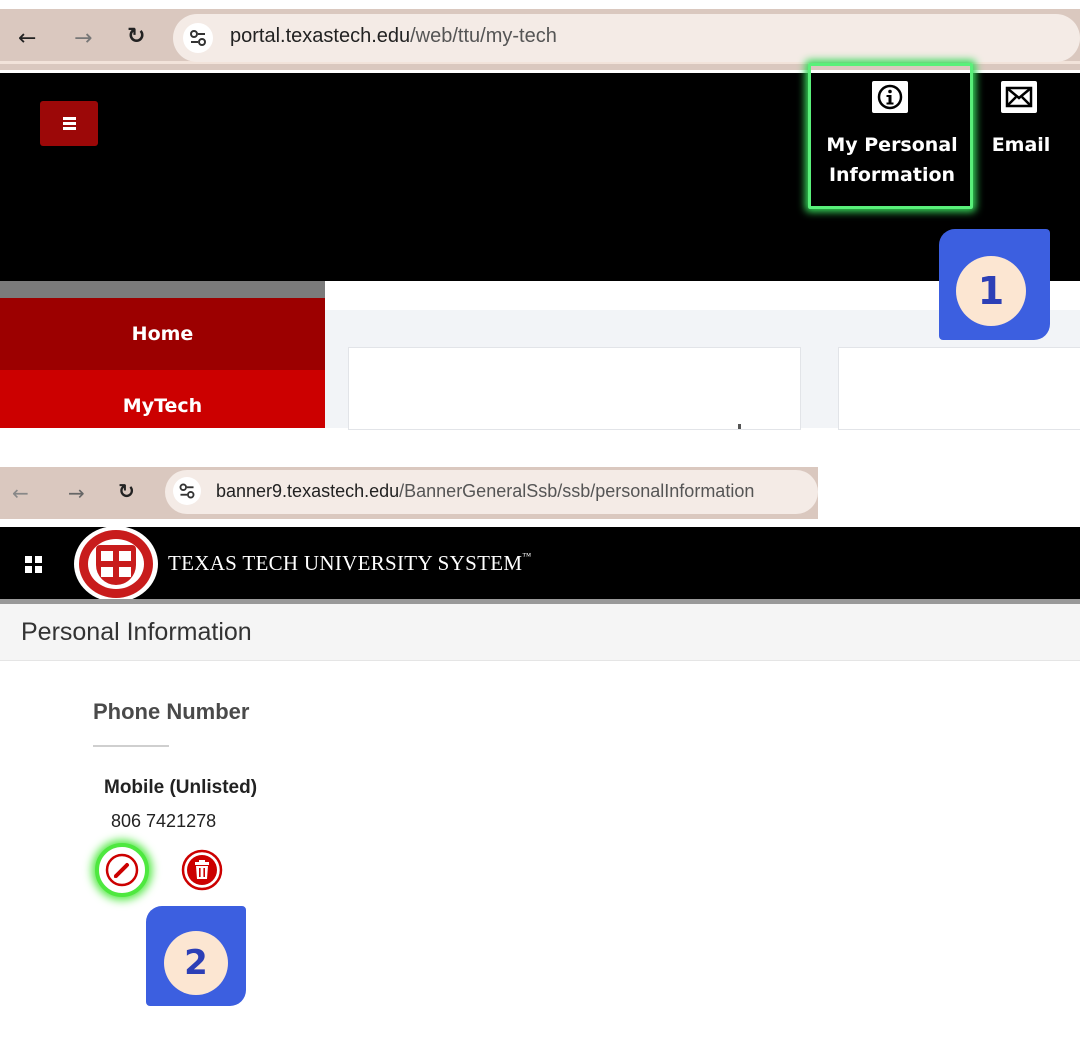 Image resolution: width=1080 pixels, height=1037 pixels. Describe the element at coordinates (991, 291) in the screenshot. I see `step-number: 1` at that location.